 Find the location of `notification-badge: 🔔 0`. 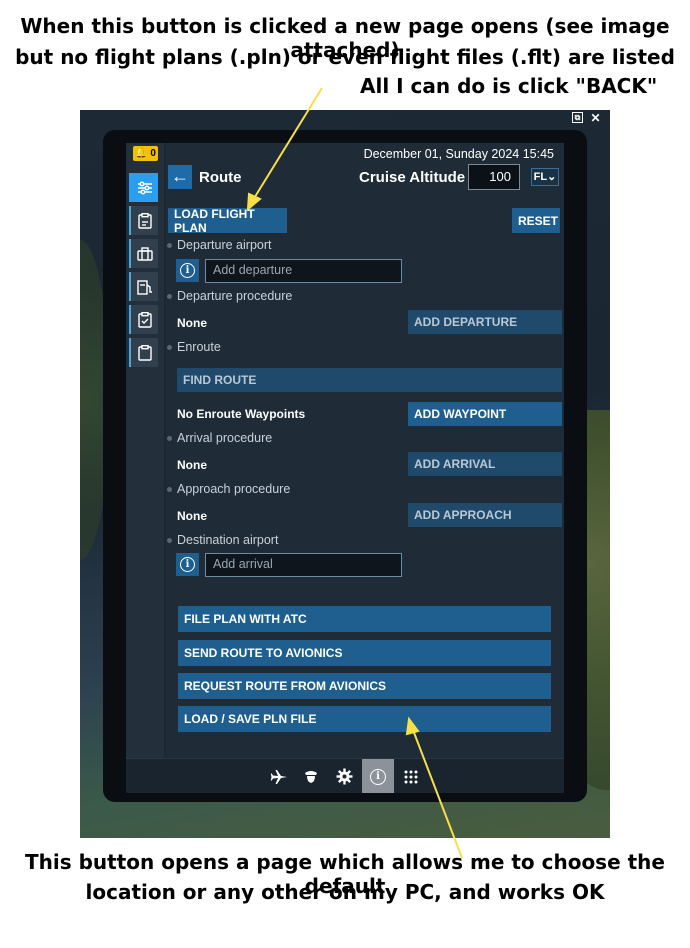

notification-badge: 🔔 0 is located at coordinates (145, 153).